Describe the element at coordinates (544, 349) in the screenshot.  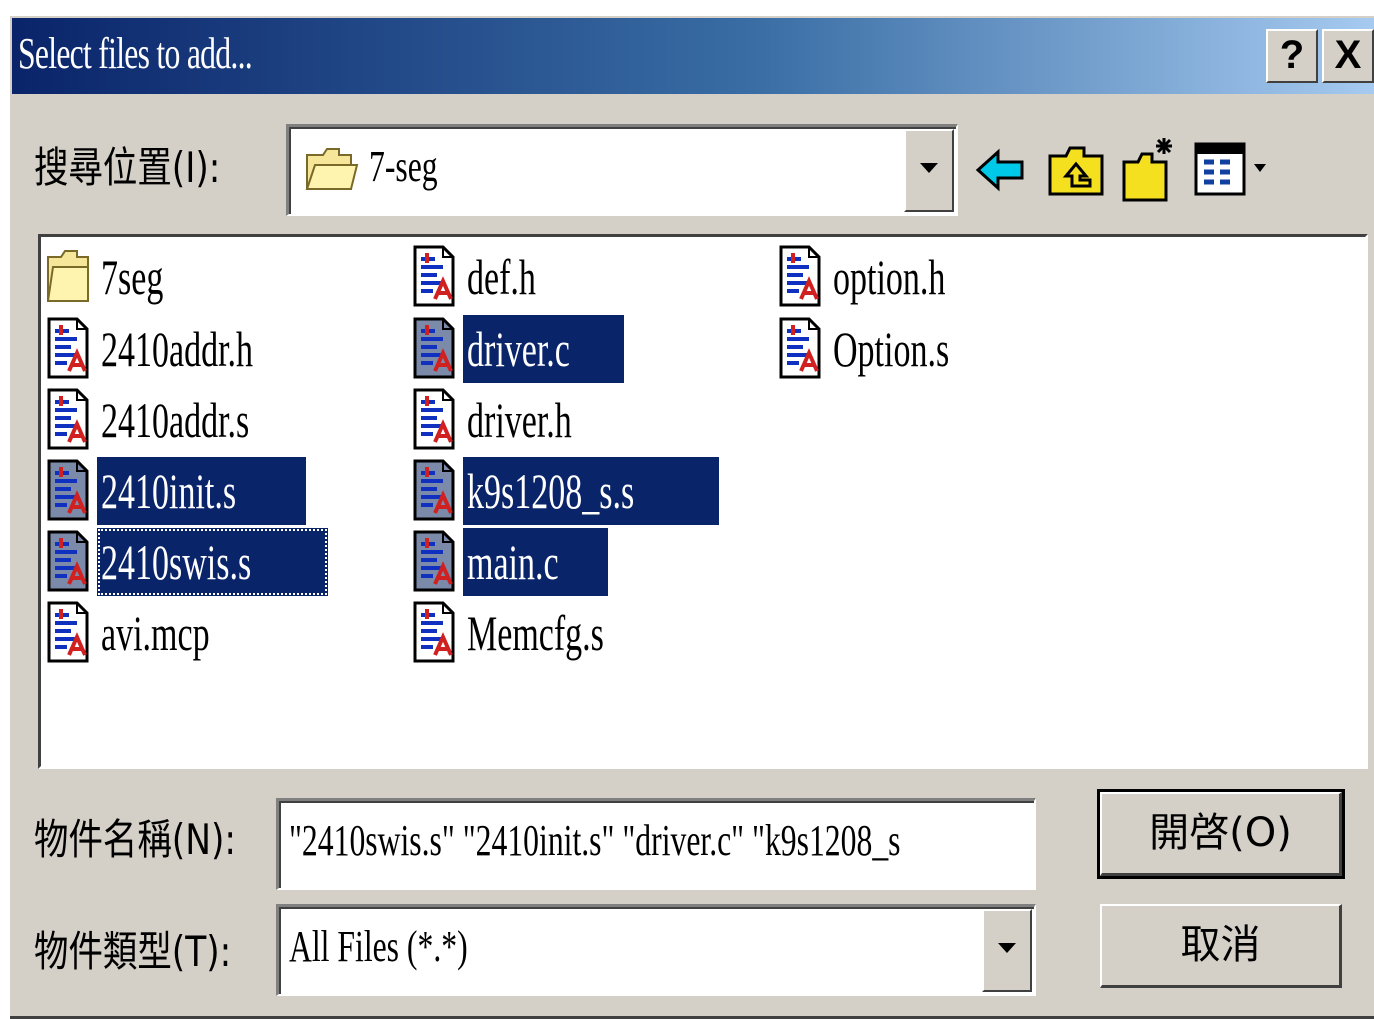
I see `file-name: driver.c` at that location.